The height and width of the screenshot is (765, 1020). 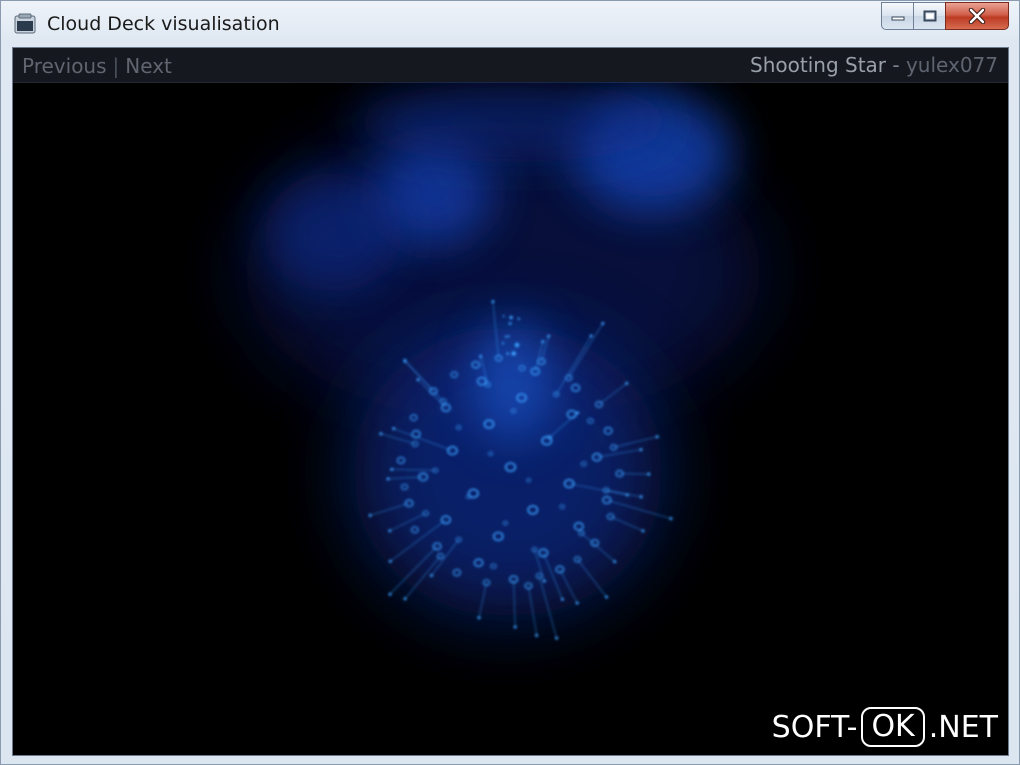 What do you see at coordinates (25, 23) in the screenshot?
I see `app-window-icon` at bounding box center [25, 23].